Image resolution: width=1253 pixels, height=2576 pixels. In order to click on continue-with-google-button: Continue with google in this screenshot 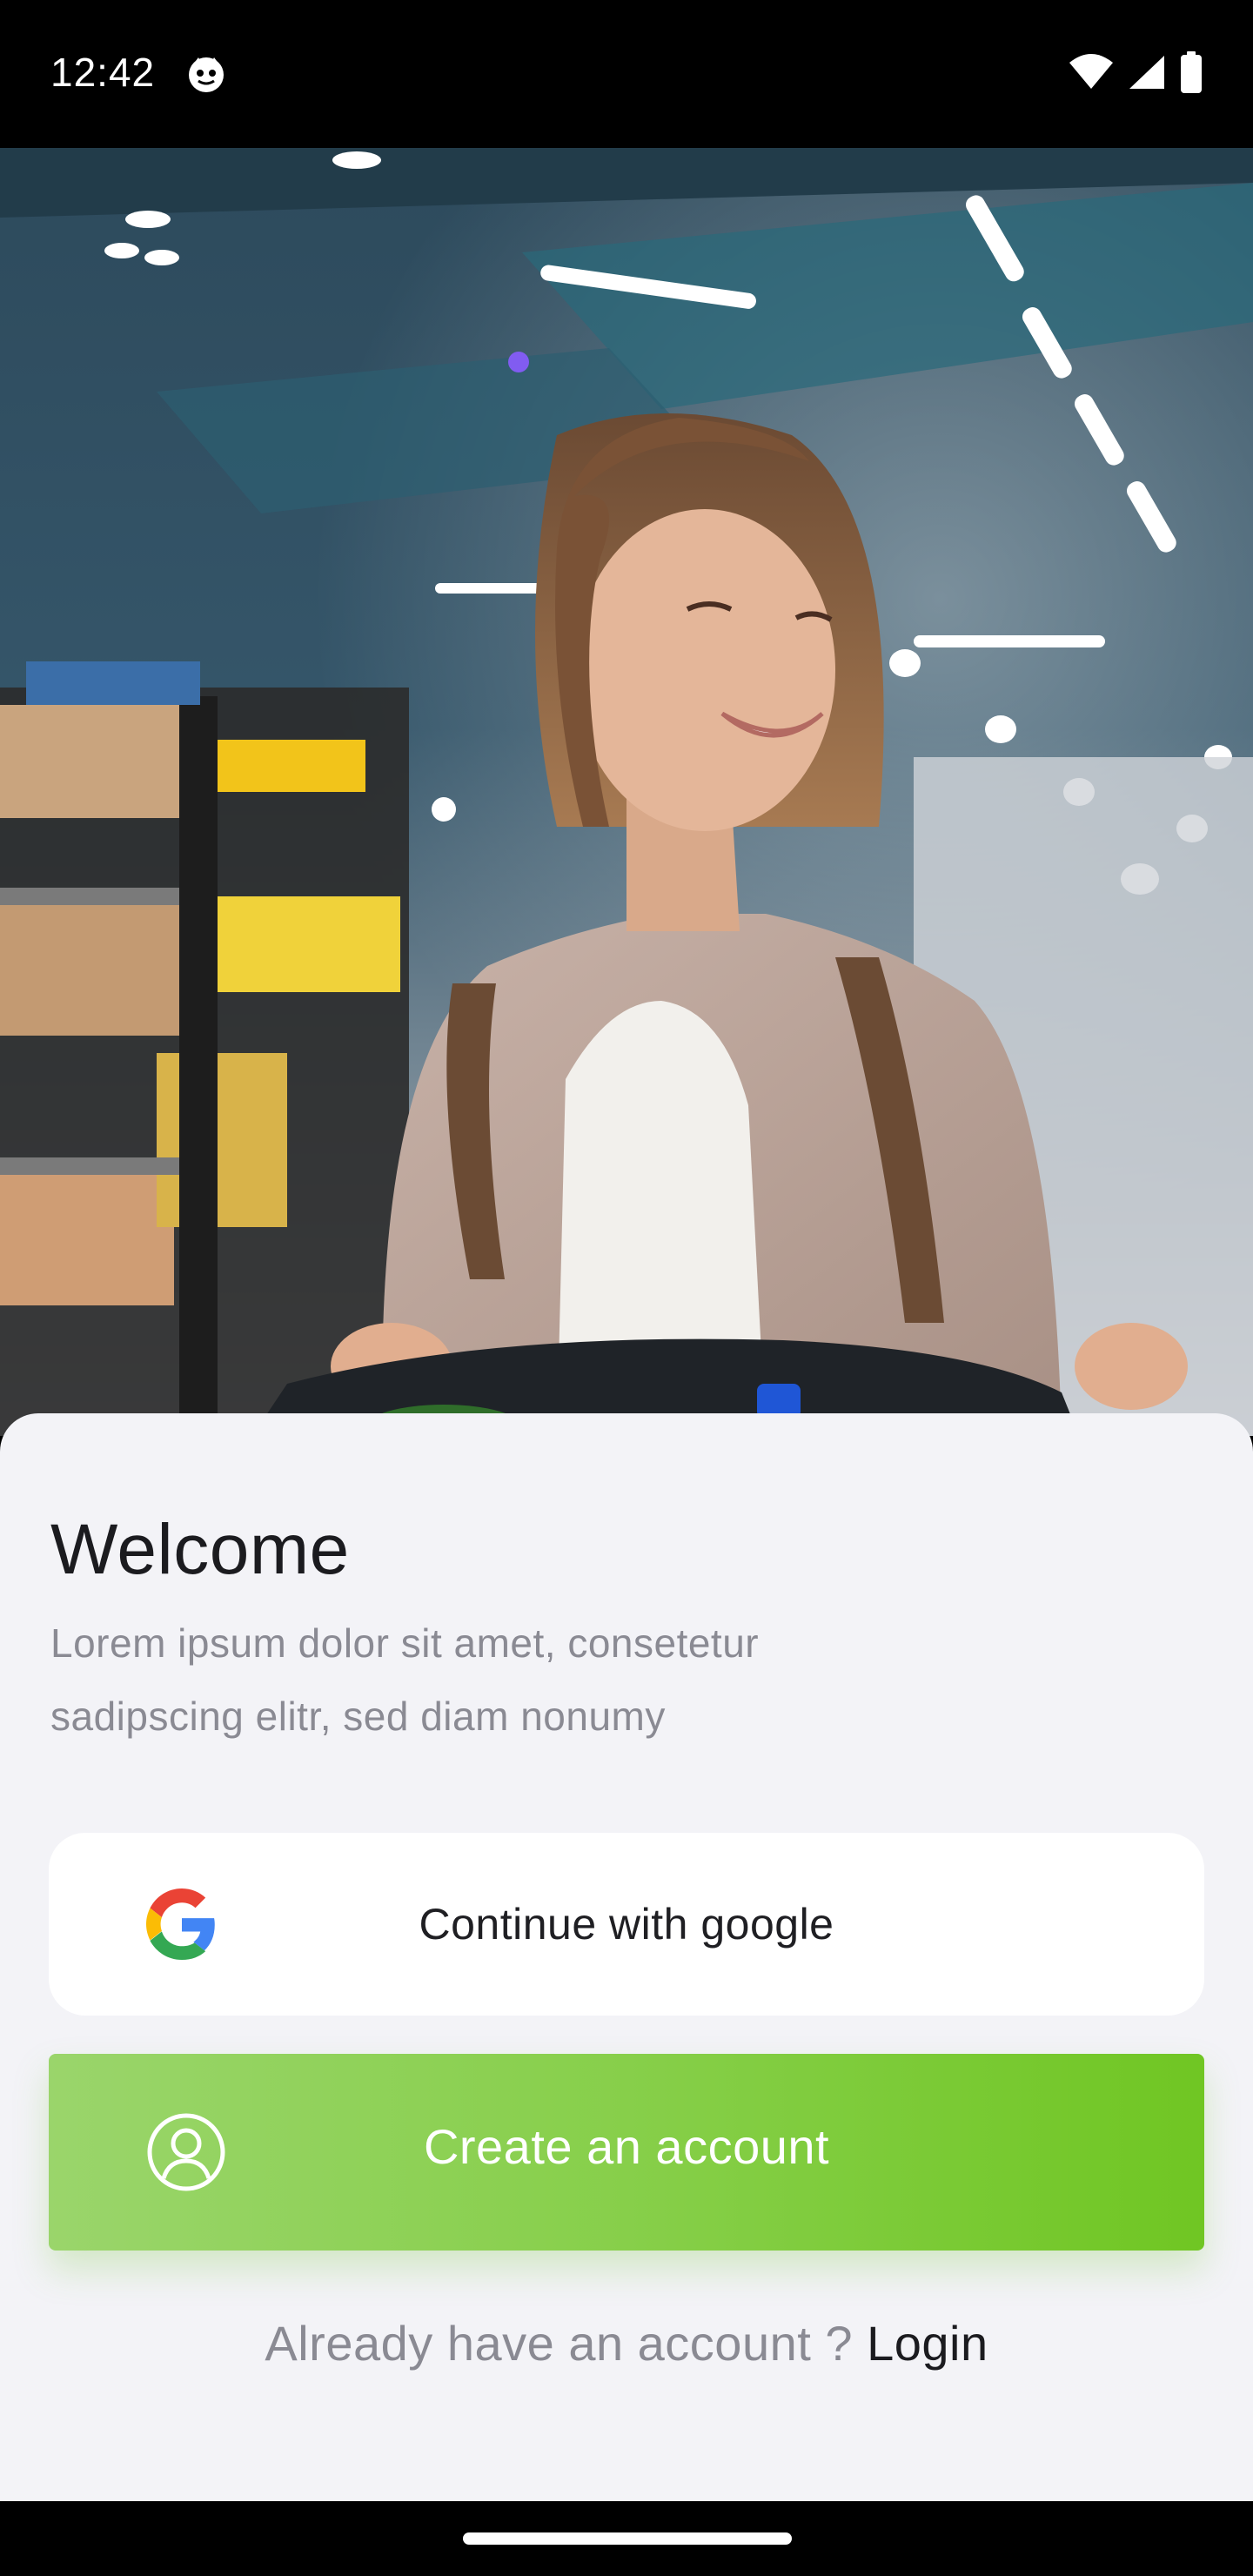, I will do `click(626, 1924)`.